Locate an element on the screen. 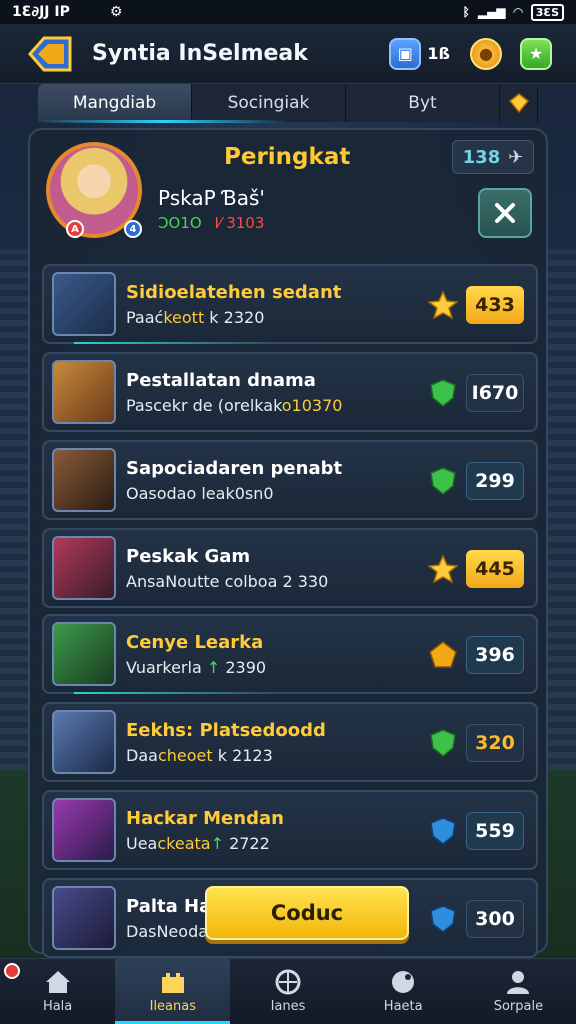 The image size is (576, 1024). backpack-icon: ▣ is located at coordinates (405, 53).